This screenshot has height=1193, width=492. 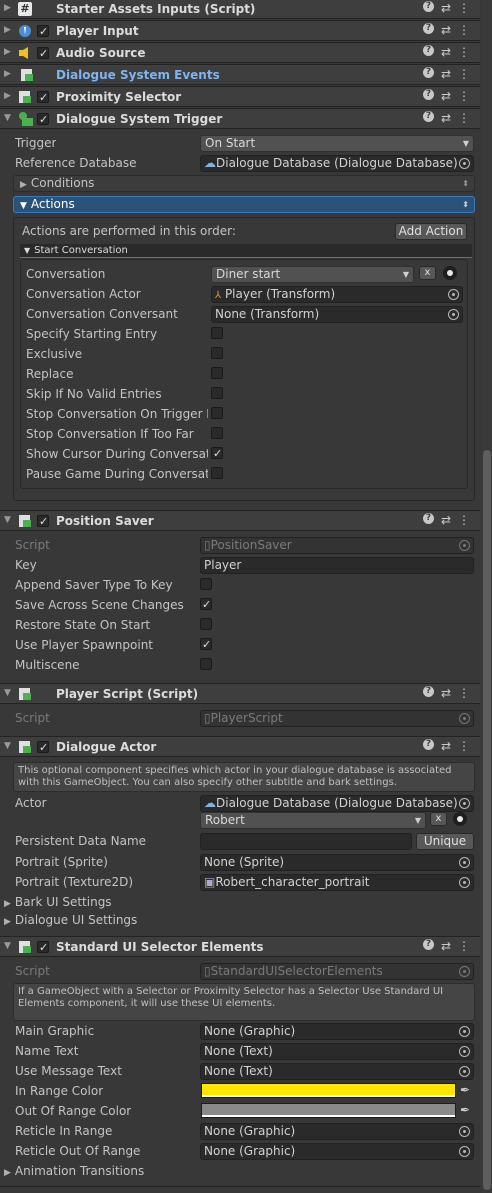 I want to click on actions-foldout: ▼ Actions ⬍, so click(x=244, y=204).